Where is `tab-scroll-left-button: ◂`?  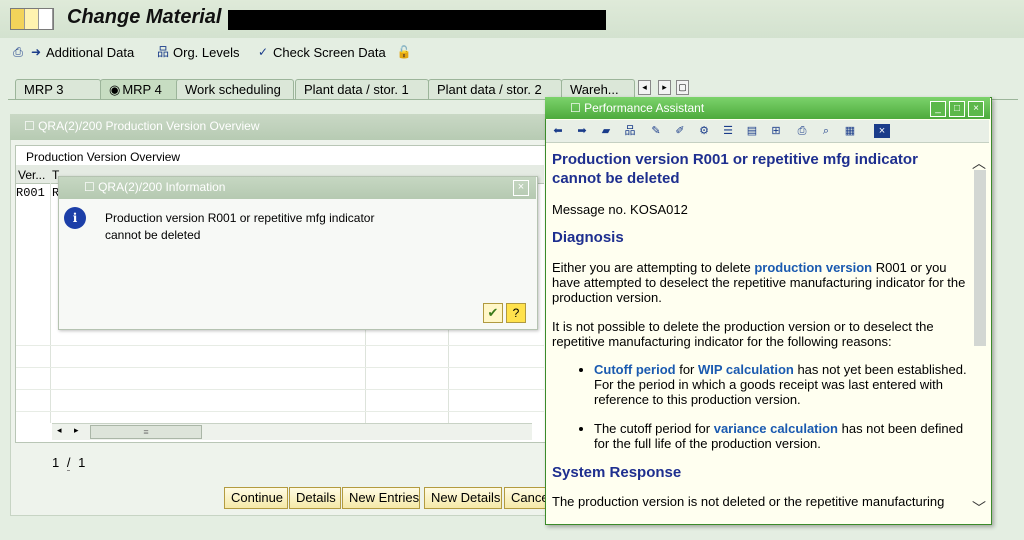
tab-scroll-left-button: ◂ is located at coordinates (644, 87).